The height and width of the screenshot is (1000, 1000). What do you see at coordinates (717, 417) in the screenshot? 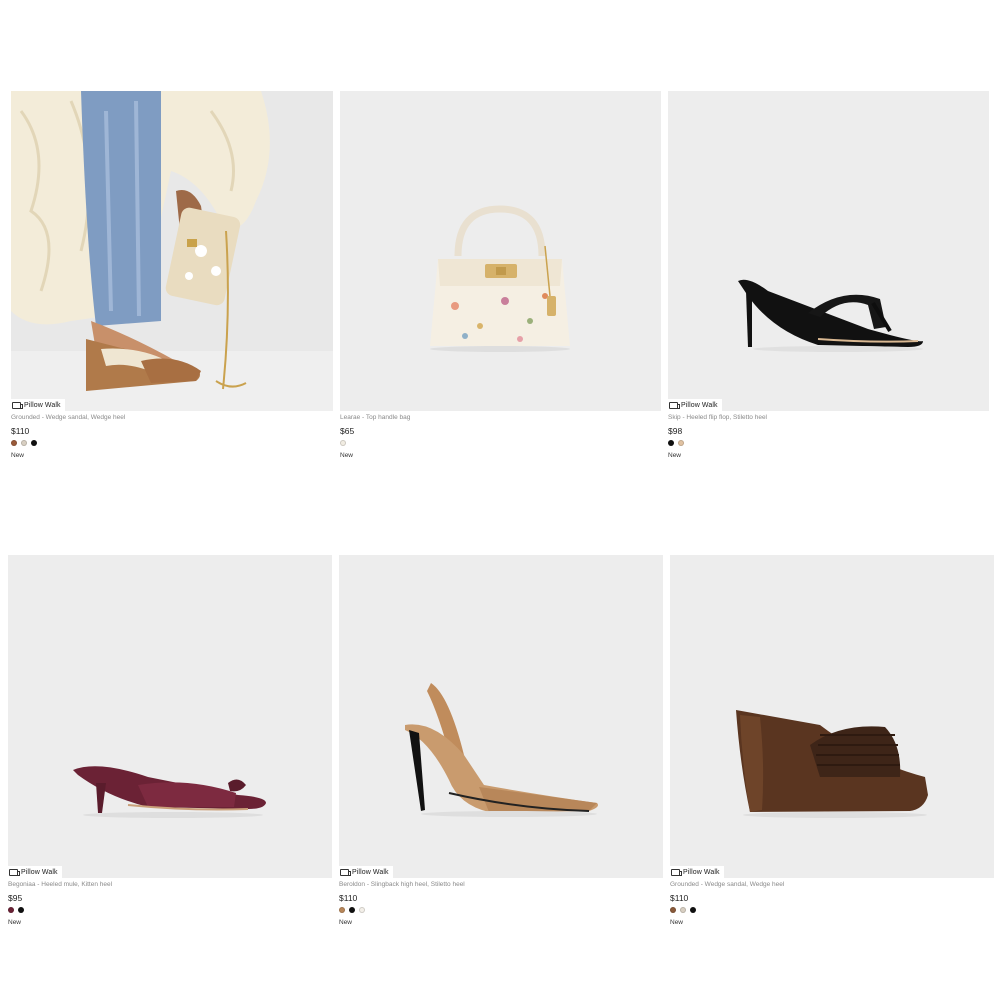
I see `product-name: Skip - Heeled flip flop, Stiletto heel` at bounding box center [717, 417].